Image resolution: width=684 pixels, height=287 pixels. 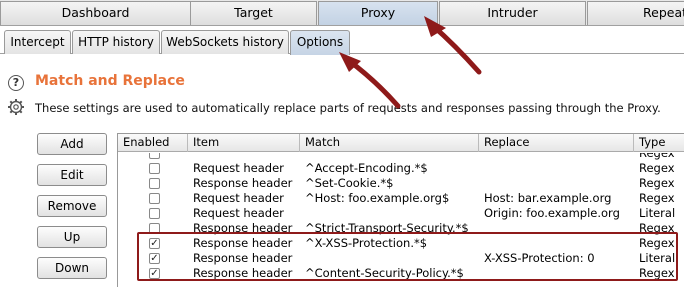 What do you see at coordinates (349, 183) in the screenshot?
I see `match-cell: ^Set-Cookie.*$` at bounding box center [349, 183].